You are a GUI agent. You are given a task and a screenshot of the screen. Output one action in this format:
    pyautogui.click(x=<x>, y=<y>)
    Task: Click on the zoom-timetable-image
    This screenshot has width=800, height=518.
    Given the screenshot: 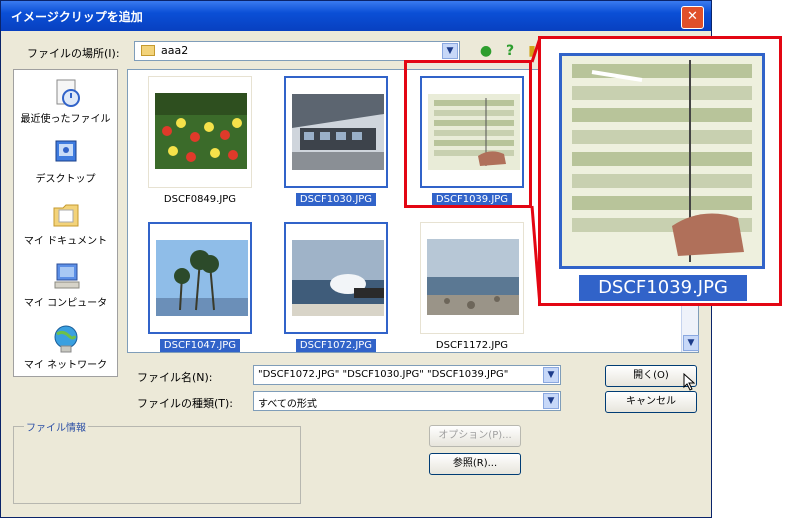 What is the action you would take?
    pyautogui.click(x=662, y=161)
    